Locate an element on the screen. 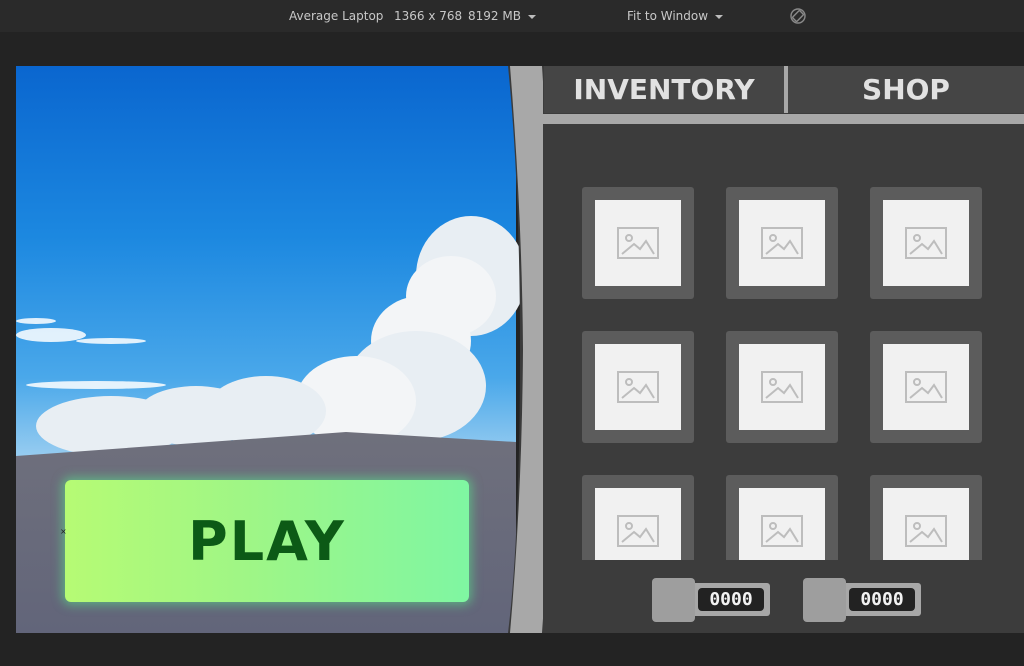 This screenshot has height=666, width=1024. tab-inventory-label: INVENTORY is located at coordinates (664, 89).